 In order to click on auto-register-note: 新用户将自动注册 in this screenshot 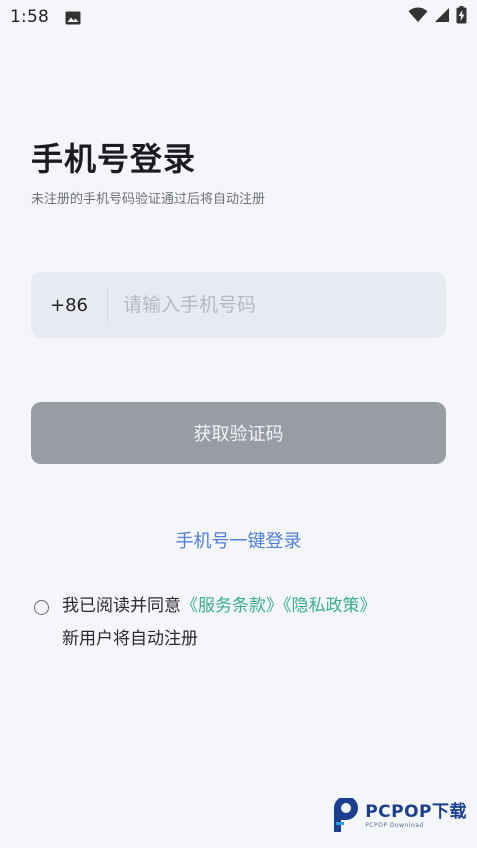, I will do `click(130, 639)`.